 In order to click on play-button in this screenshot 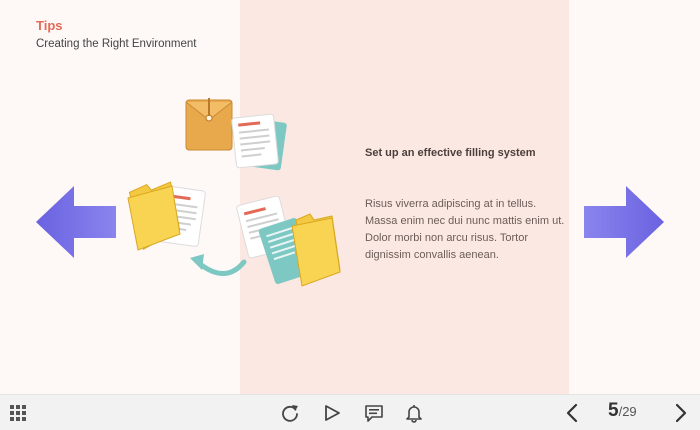, I will do `click(332, 413)`.